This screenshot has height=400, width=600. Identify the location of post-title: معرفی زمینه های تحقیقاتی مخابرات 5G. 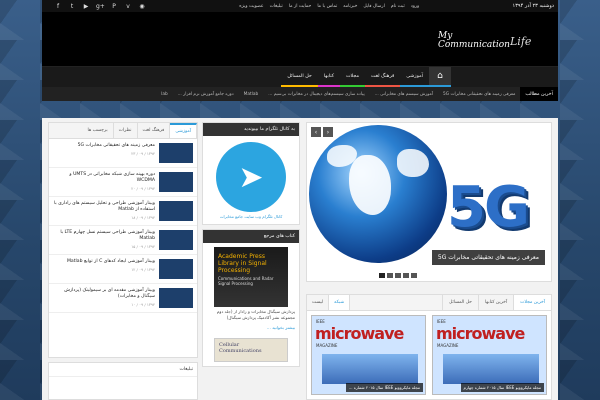
(104, 146).